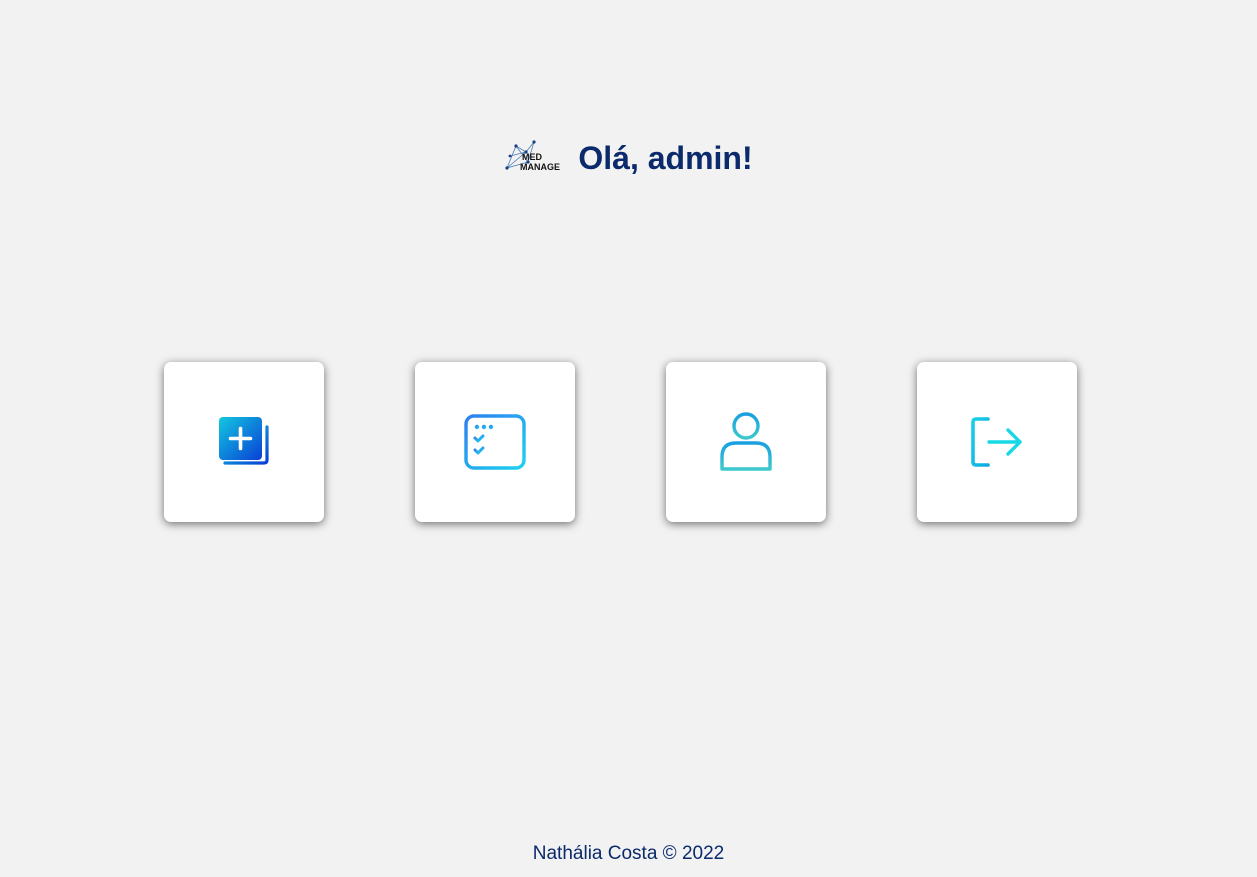 This screenshot has height=877, width=1257. What do you see at coordinates (540, 167) in the screenshot?
I see `svg-text: MANAGE` at bounding box center [540, 167].